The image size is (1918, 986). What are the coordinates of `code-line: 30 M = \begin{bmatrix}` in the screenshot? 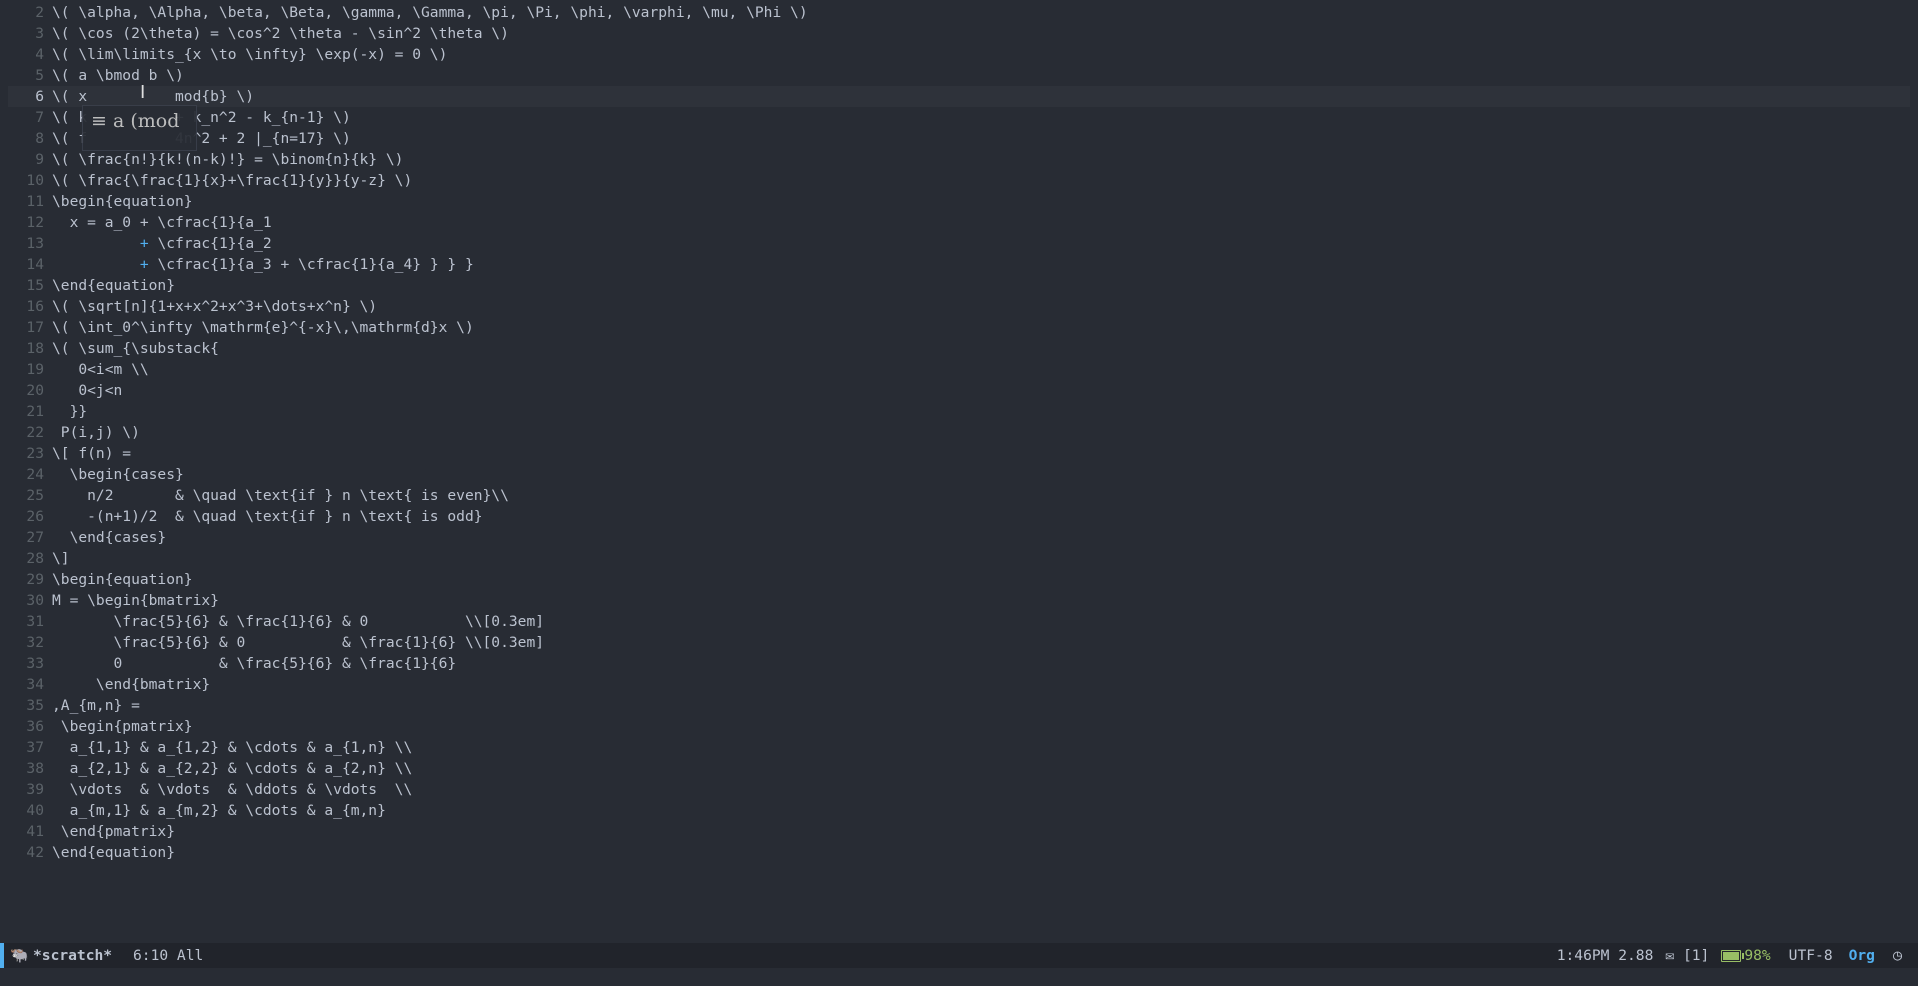 It's located at (959, 600).